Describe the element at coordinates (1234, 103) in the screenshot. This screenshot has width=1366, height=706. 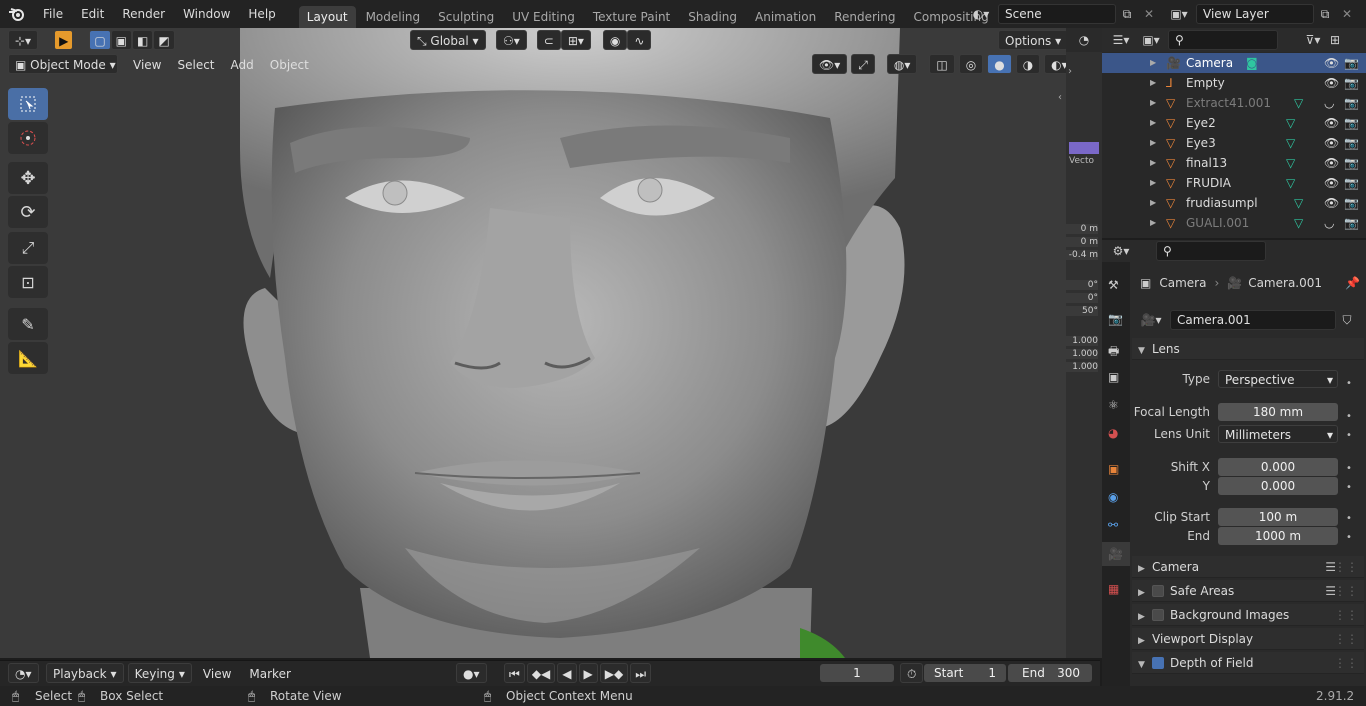
I see `outliner-row: ▶ ▽ Extract41.001 ▽ ◡ 📷` at that location.